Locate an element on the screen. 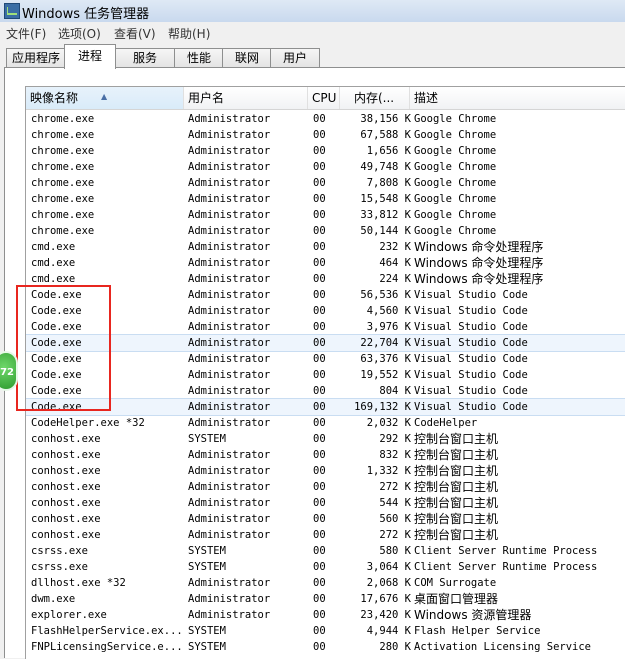 The width and height of the screenshot is (625, 659). tab-performance: 性能 is located at coordinates (199, 58).